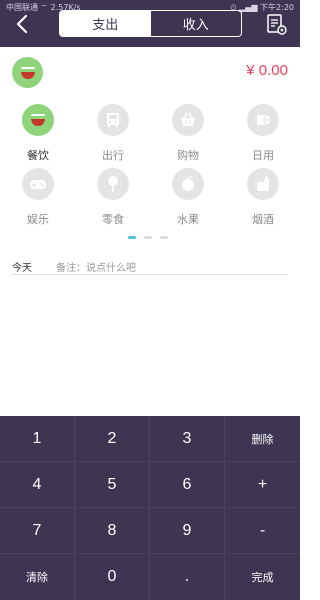  I want to click on category-label: 娱乐, so click(38, 219).